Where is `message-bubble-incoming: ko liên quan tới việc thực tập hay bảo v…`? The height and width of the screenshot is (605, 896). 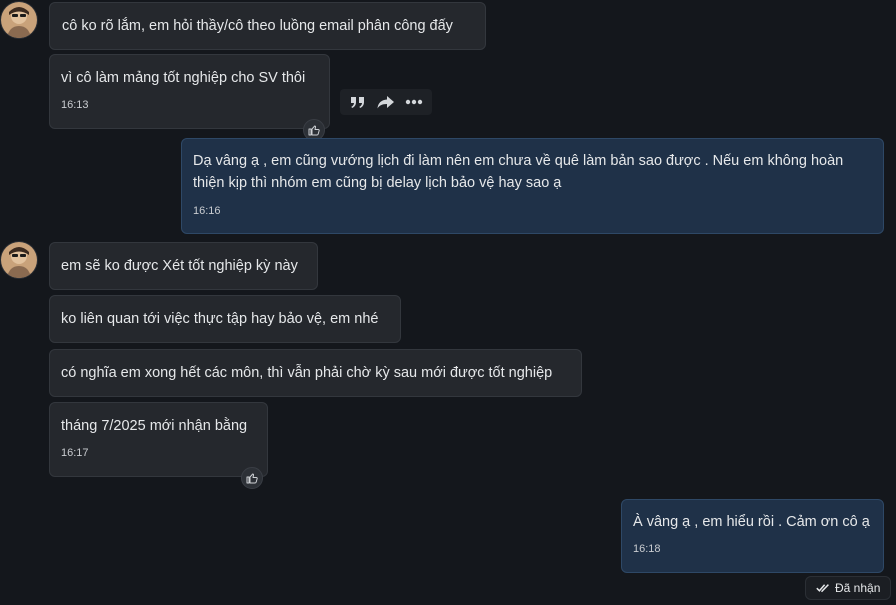
message-bubble-incoming: ko liên quan tới việc thực tập hay bảo v… is located at coordinates (225, 319).